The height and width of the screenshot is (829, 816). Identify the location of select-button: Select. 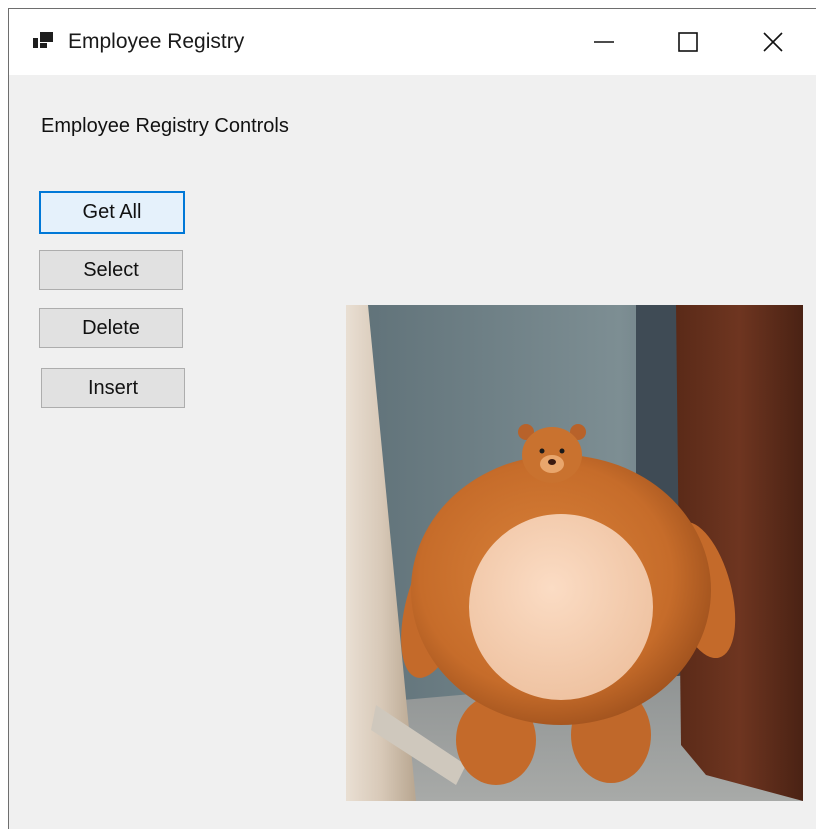
(111, 270).